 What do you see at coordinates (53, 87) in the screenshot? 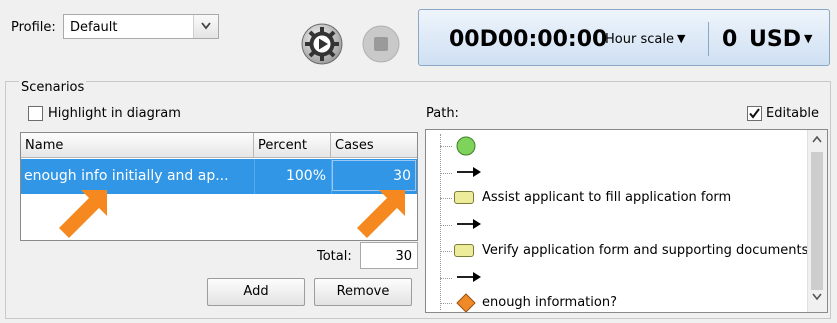
I see `scenarios-title: Scenarios` at bounding box center [53, 87].